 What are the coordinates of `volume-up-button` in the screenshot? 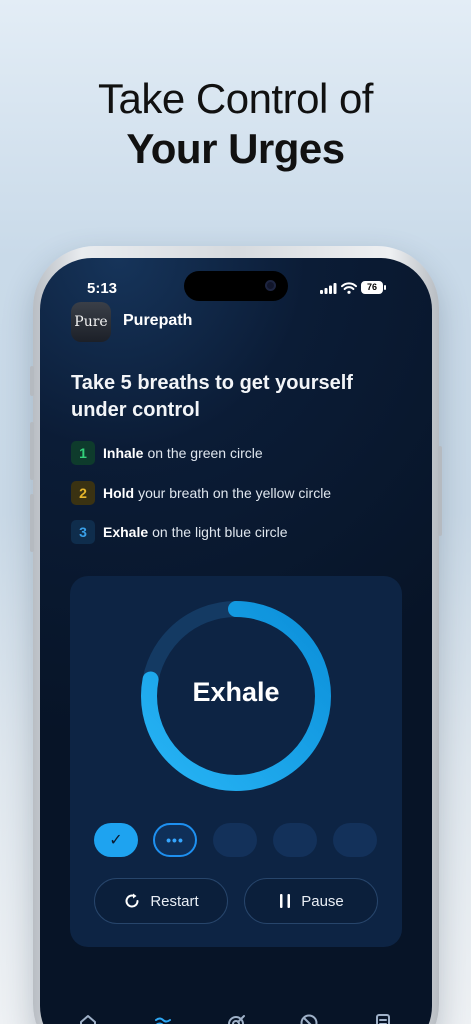 It's located at (32, 451).